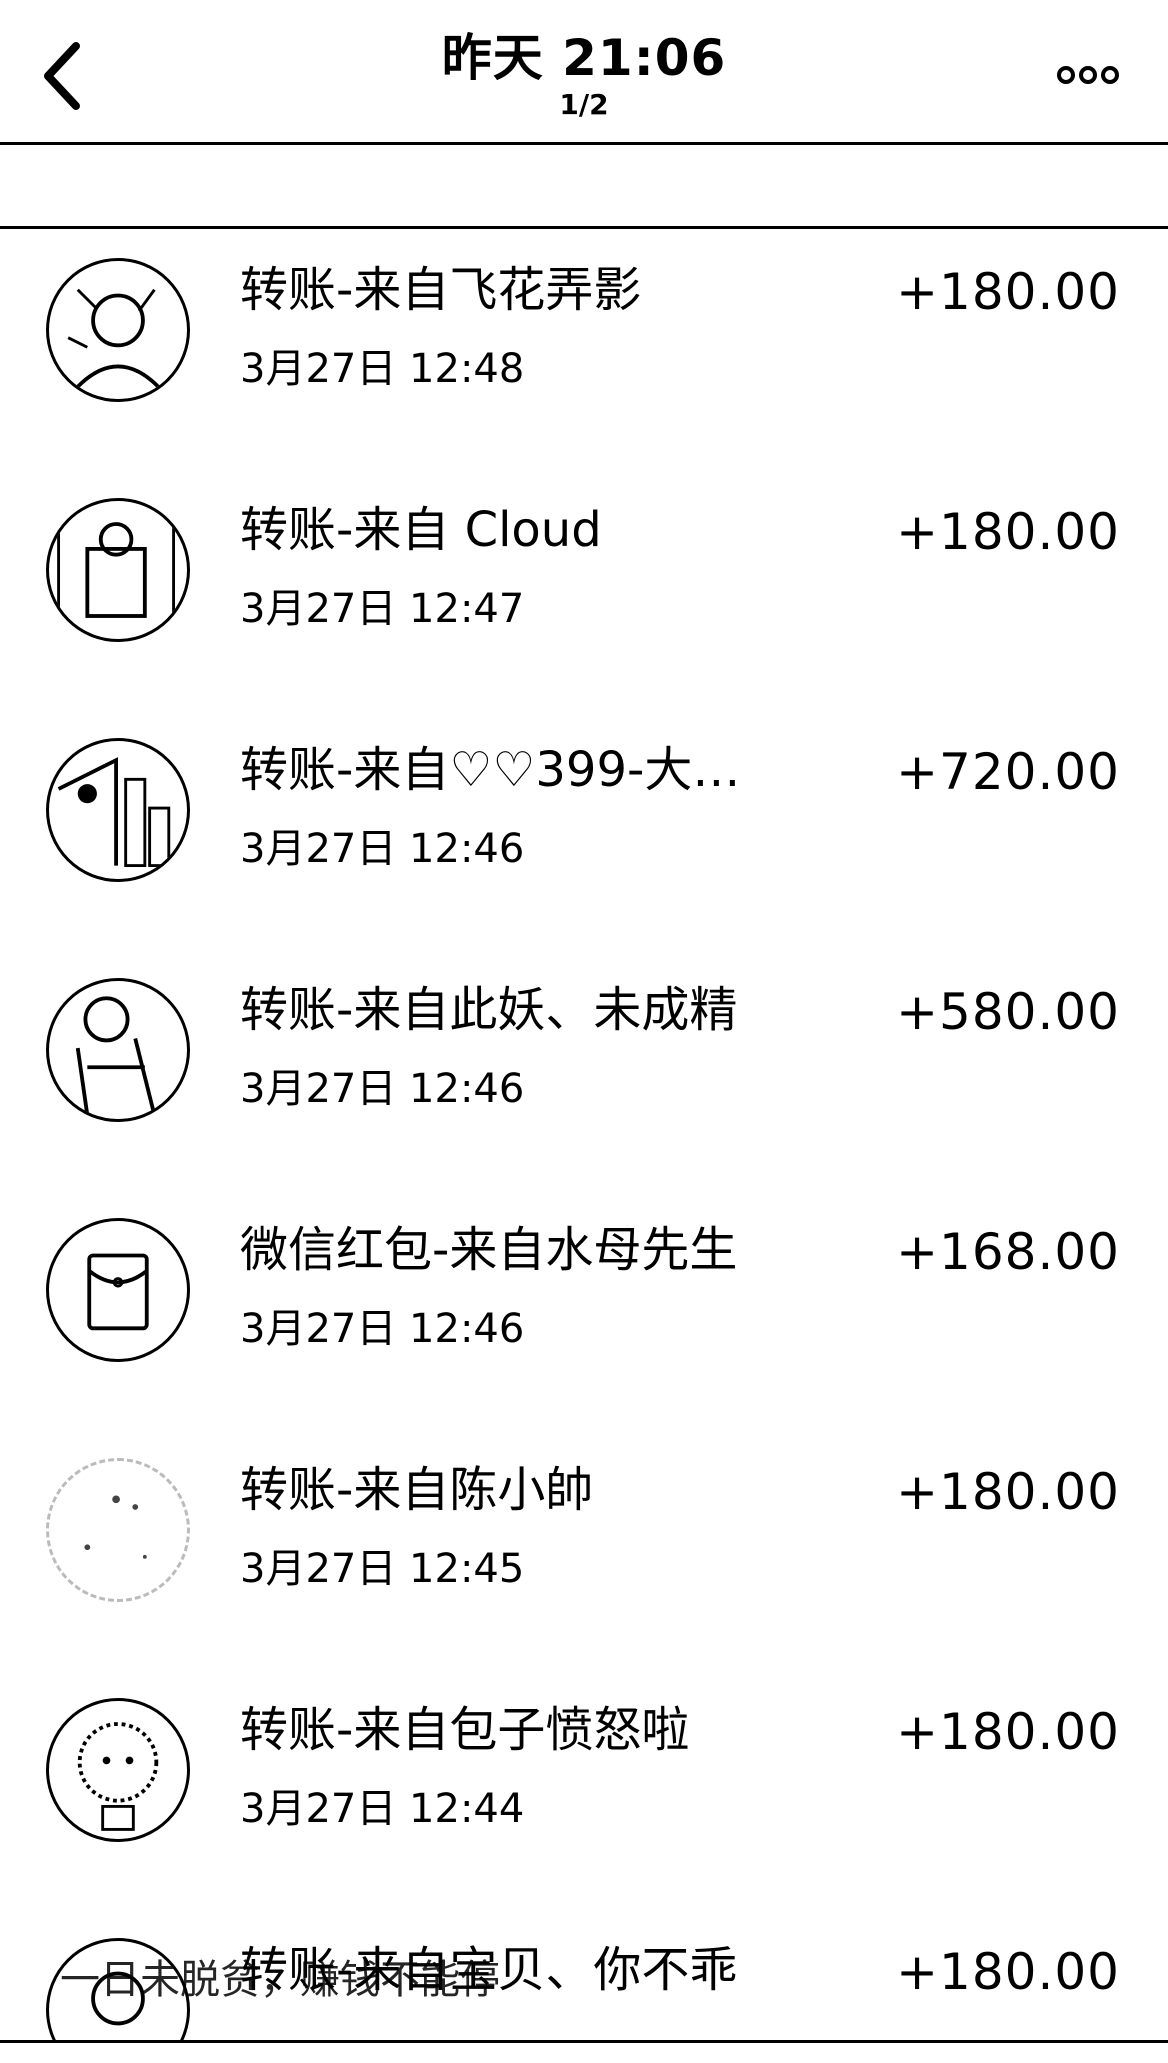 This screenshot has height=2063, width=1168. What do you see at coordinates (280, 1980) in the screenshot?
I see `caption-overlay: 一日未脱贫，赚钱不能停` at bounding box center [280, 1980].